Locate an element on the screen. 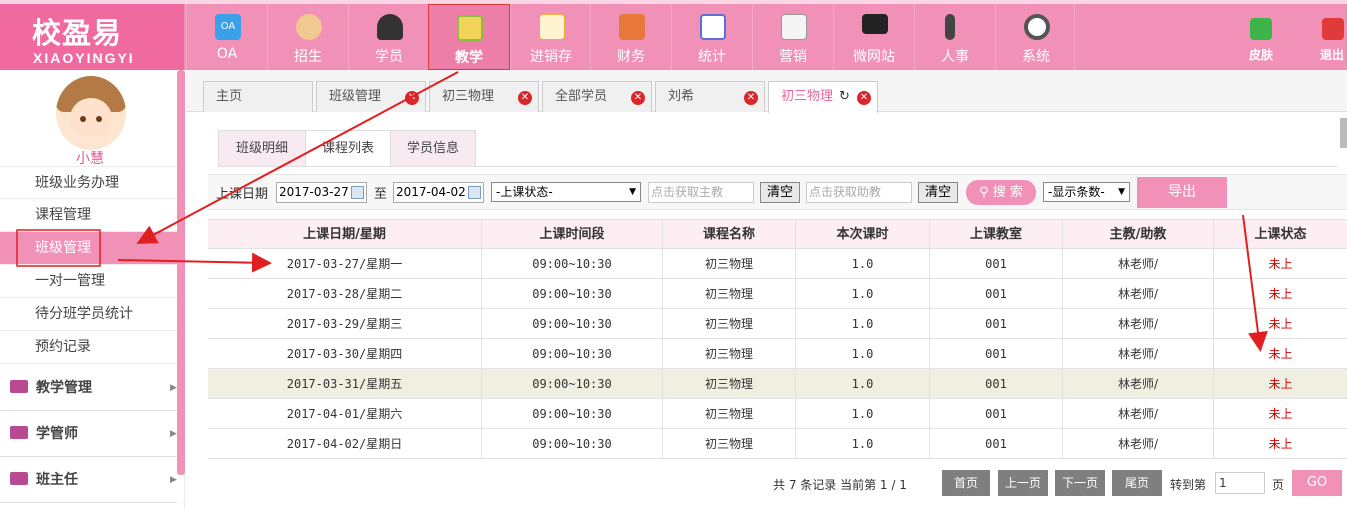 This screenshot has width=1347, height=510. cell-date: 2017-03-31/星期五 is located at coordinates (345, 384).